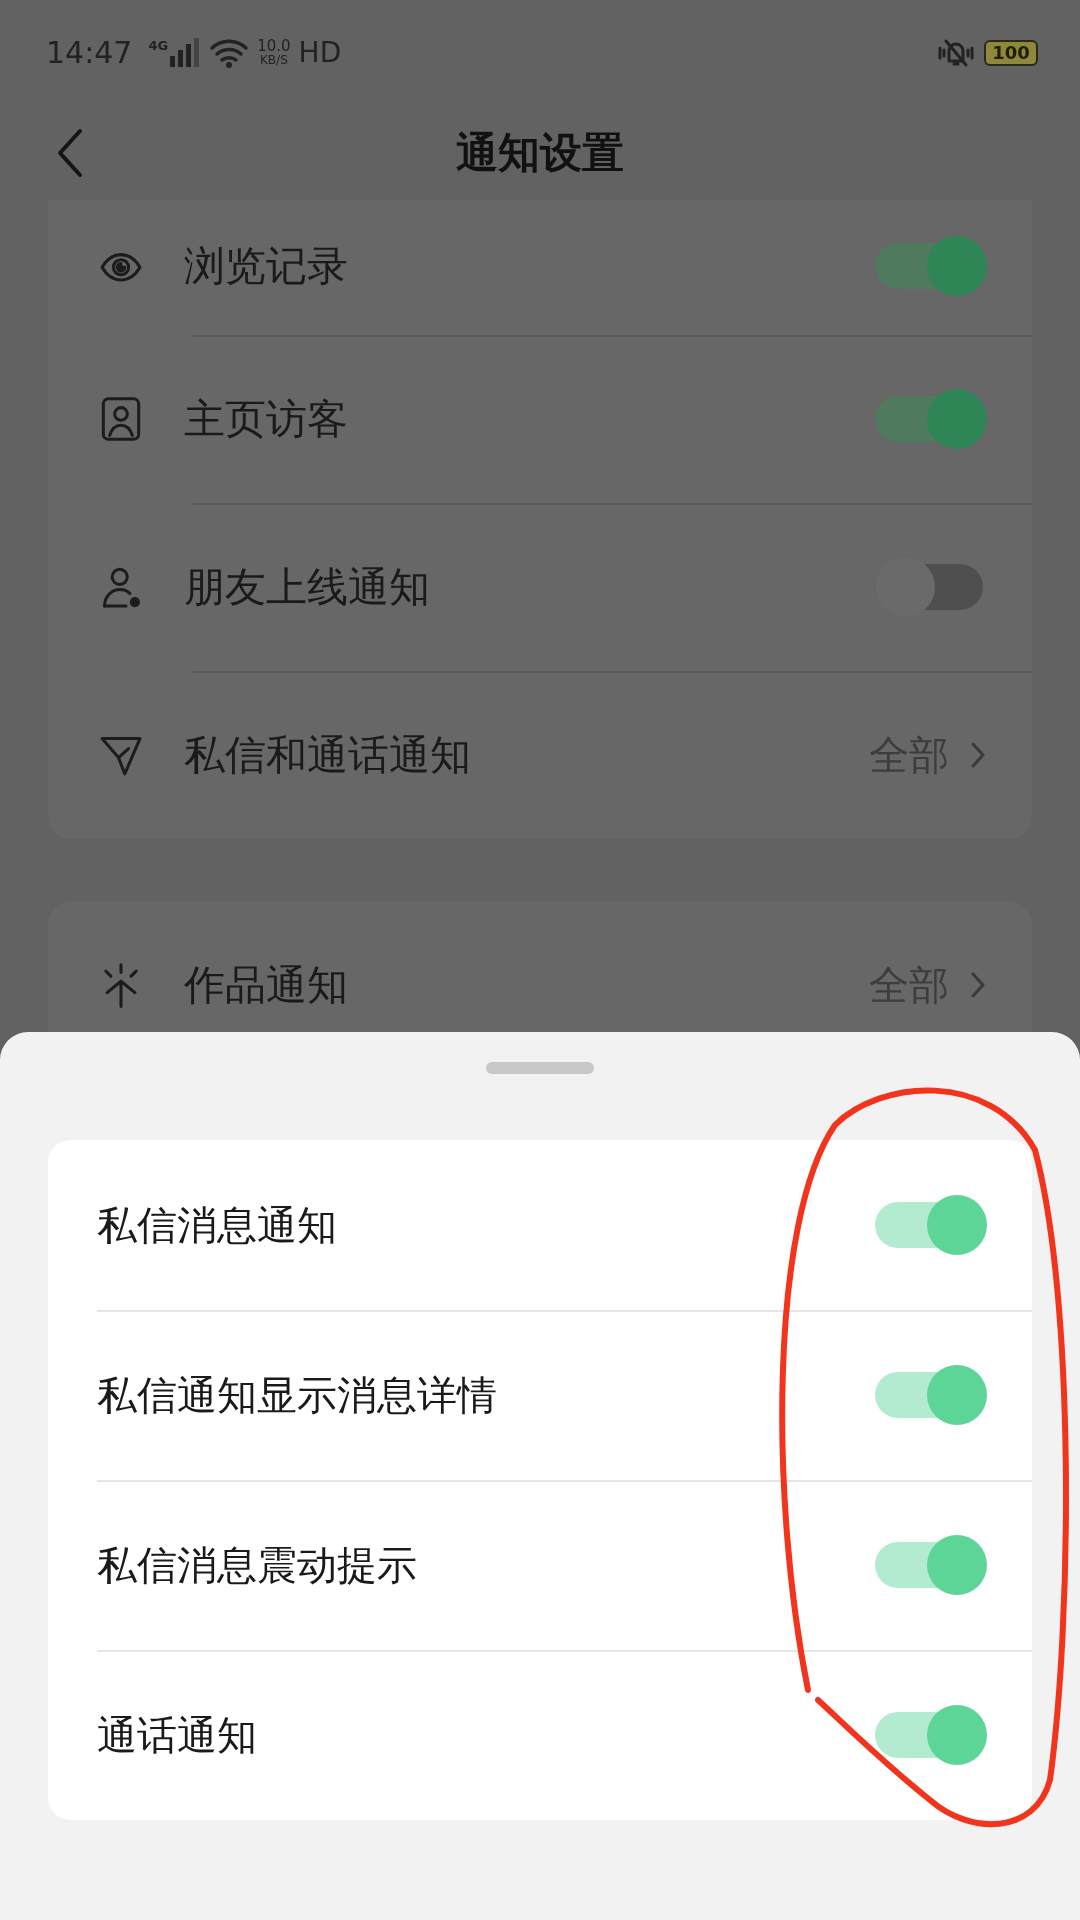 The height and width of the screenshot is (1920, 1080). What do you see at coordinates (540, 1565) in the screenshot?
I see `settings-row: 私信消息震动提示` at bounding box center [540, 1565].